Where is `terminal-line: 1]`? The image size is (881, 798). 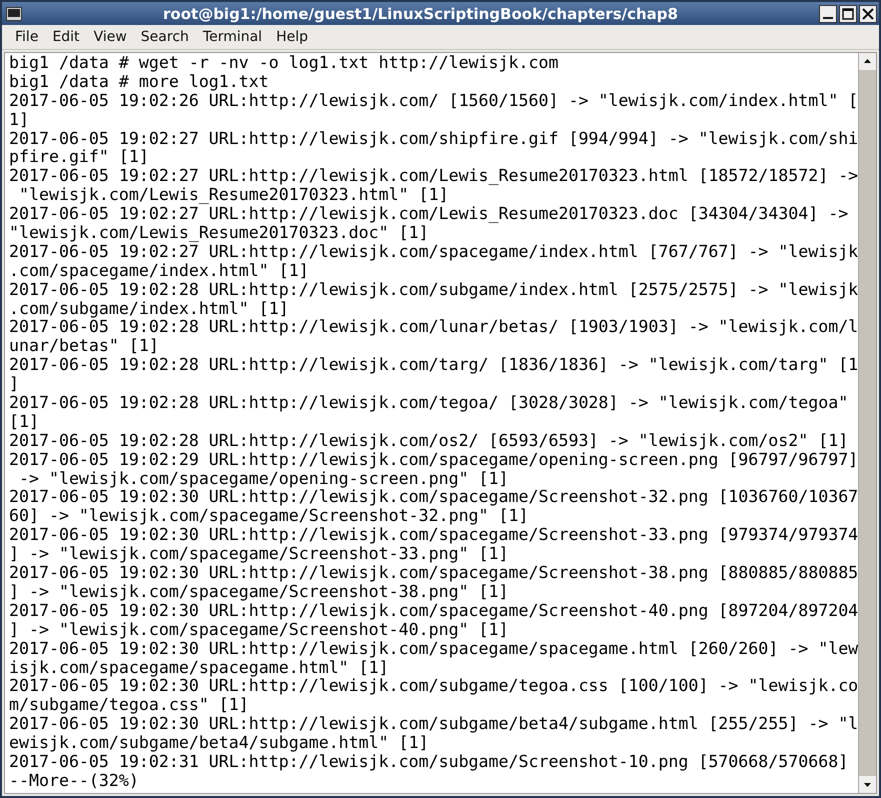
terminal-line: 1] is located at coordinates (19, 120).